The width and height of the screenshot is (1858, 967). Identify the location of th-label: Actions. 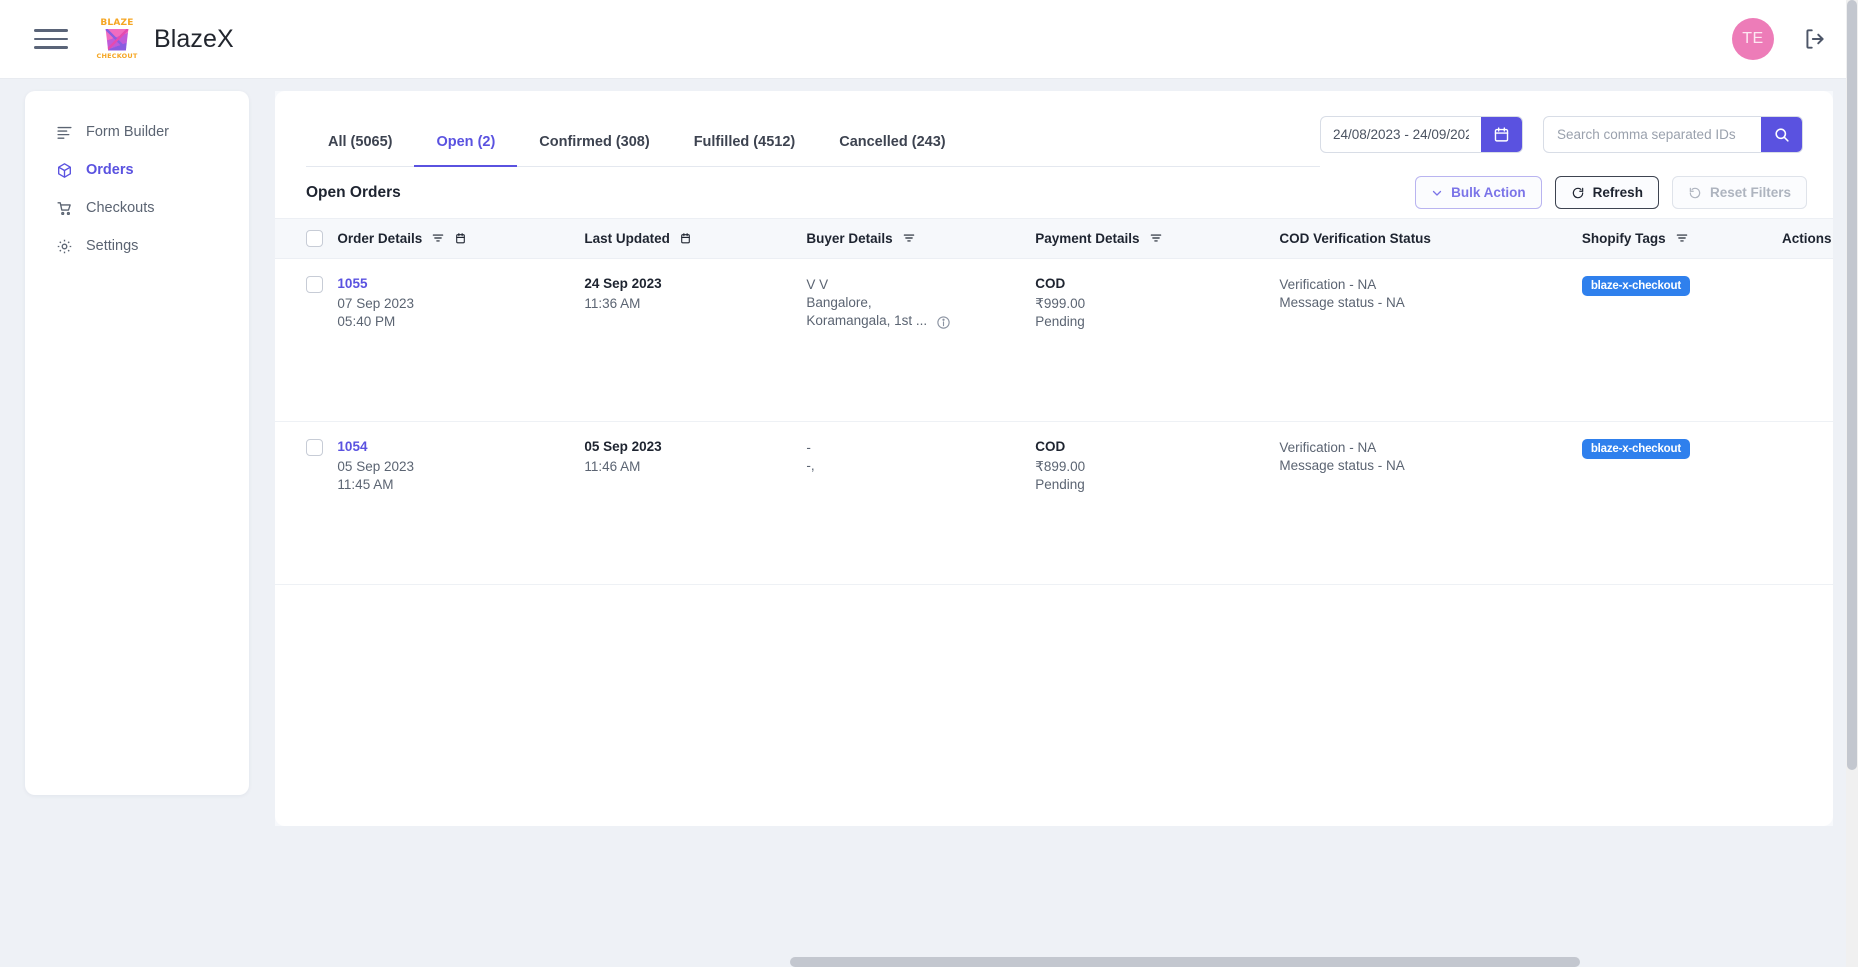
(1807, 238).